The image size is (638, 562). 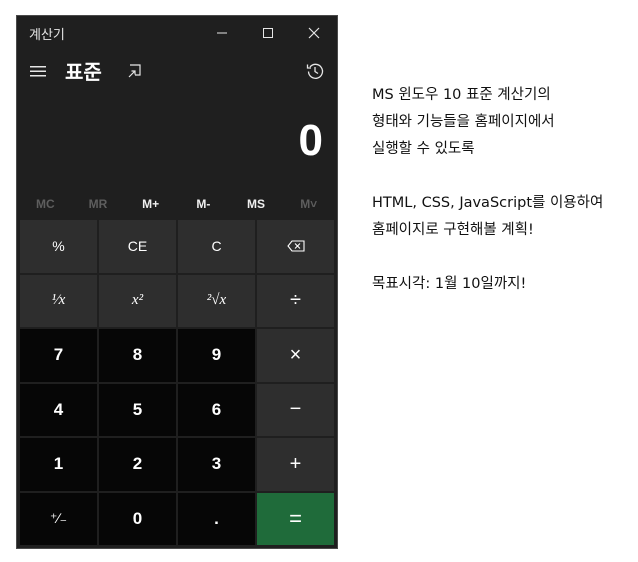 I want to click on memory-clear-button: MC, so click(x=45, y=204).